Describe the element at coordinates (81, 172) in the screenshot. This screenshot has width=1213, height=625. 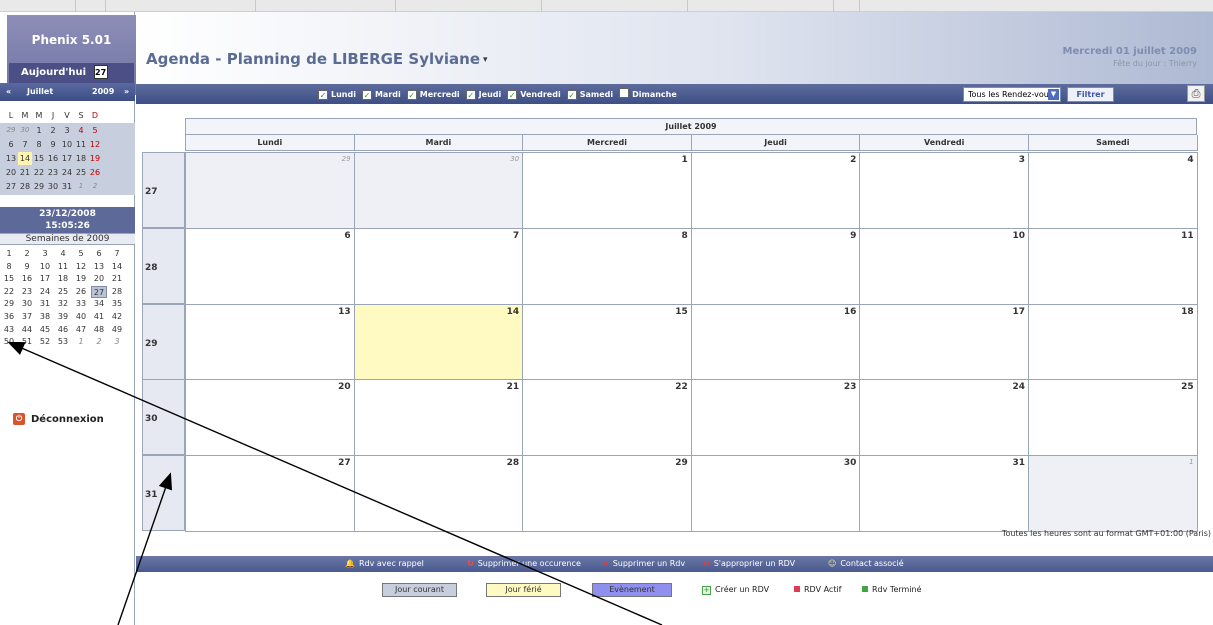
I see `mini-calendar-day: 25` at that location.